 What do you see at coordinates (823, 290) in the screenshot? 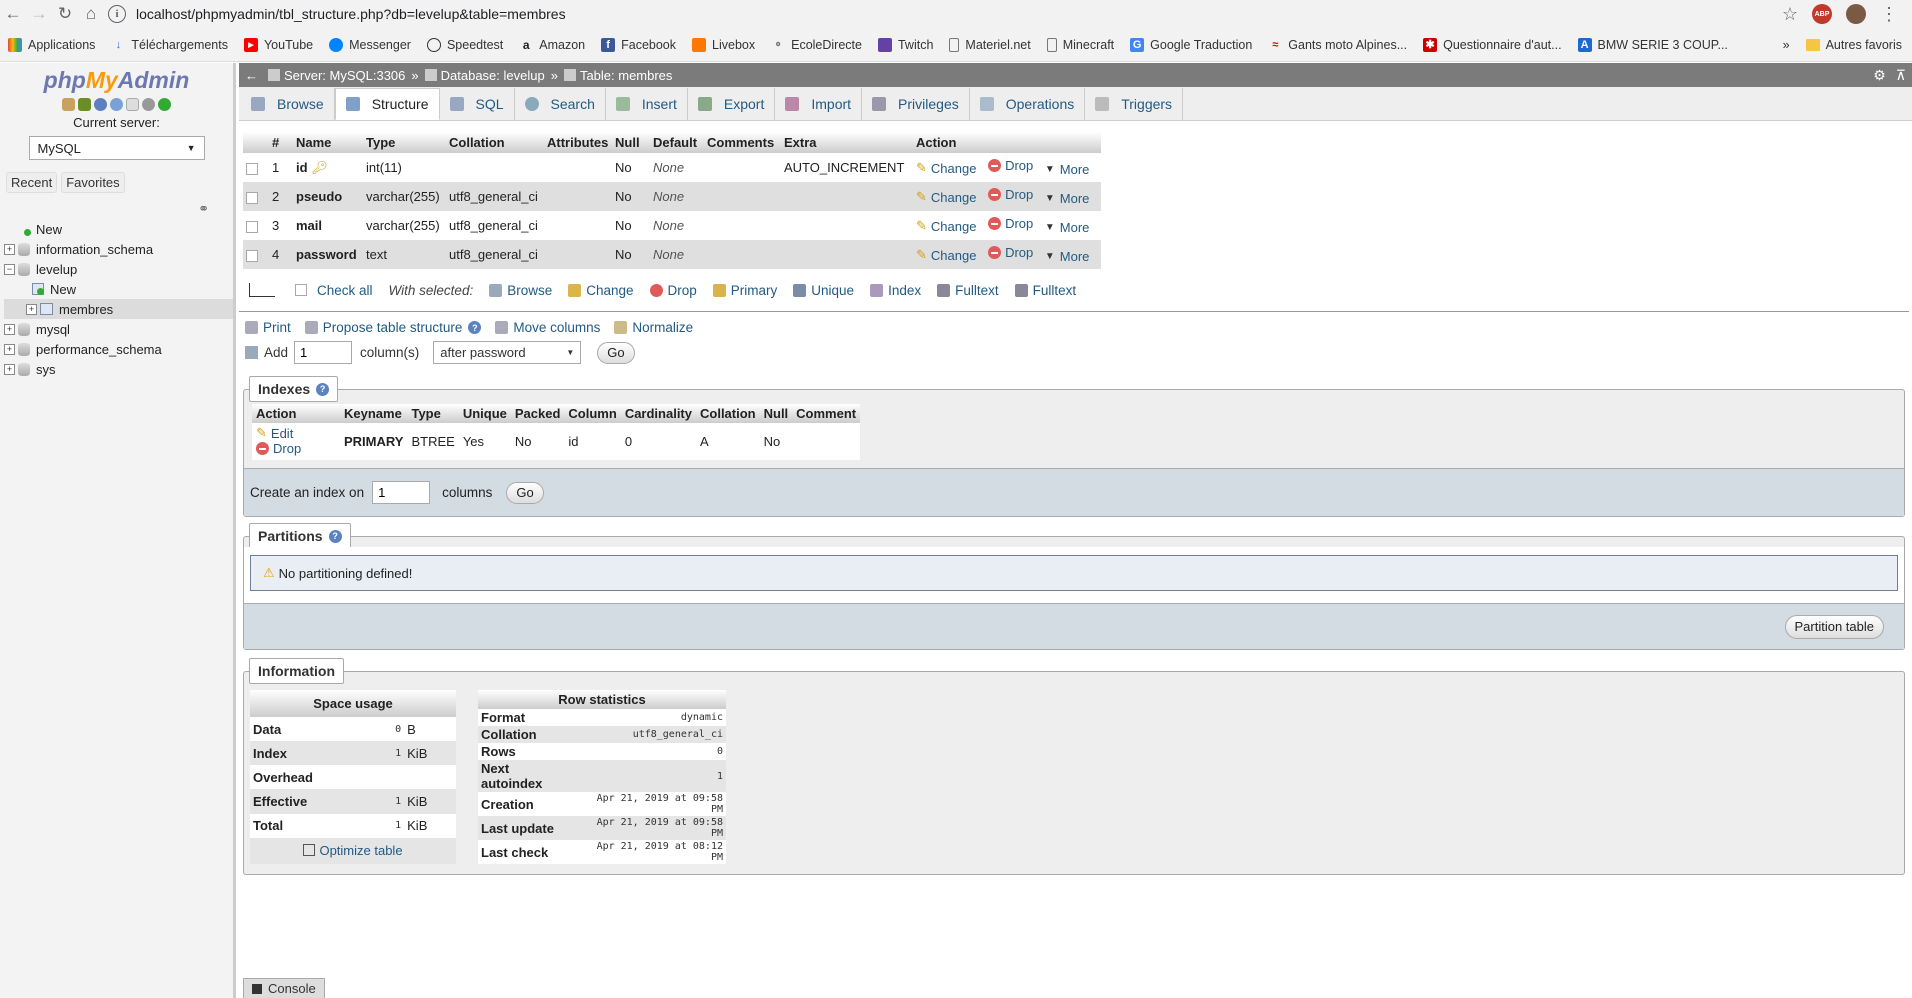
I see `bulk-unique-button: Unique` at bounding box center [823, 290].